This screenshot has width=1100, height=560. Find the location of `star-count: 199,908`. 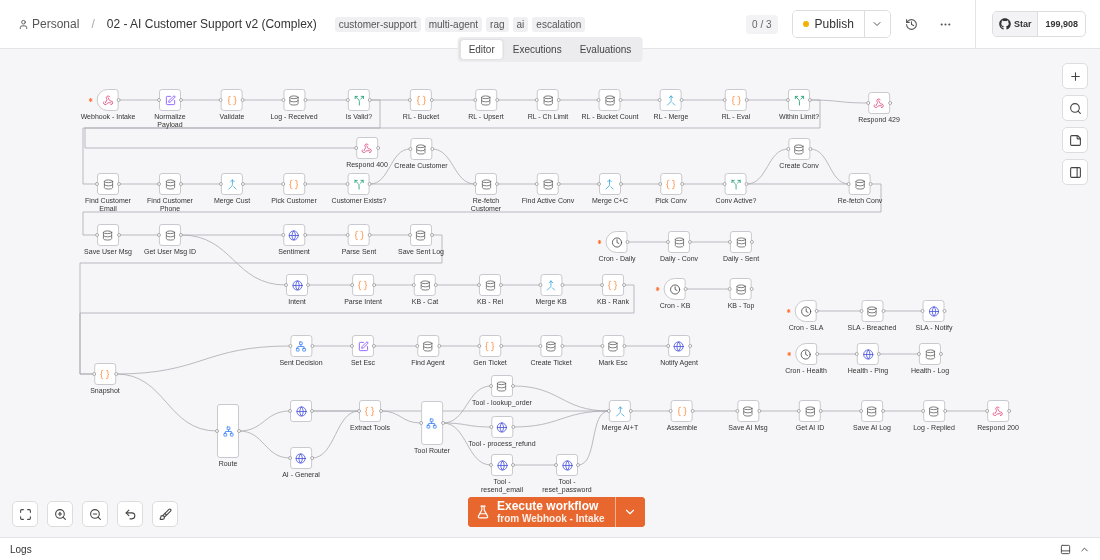

star-count: 199,908 is located at coordinates (1061, 24).